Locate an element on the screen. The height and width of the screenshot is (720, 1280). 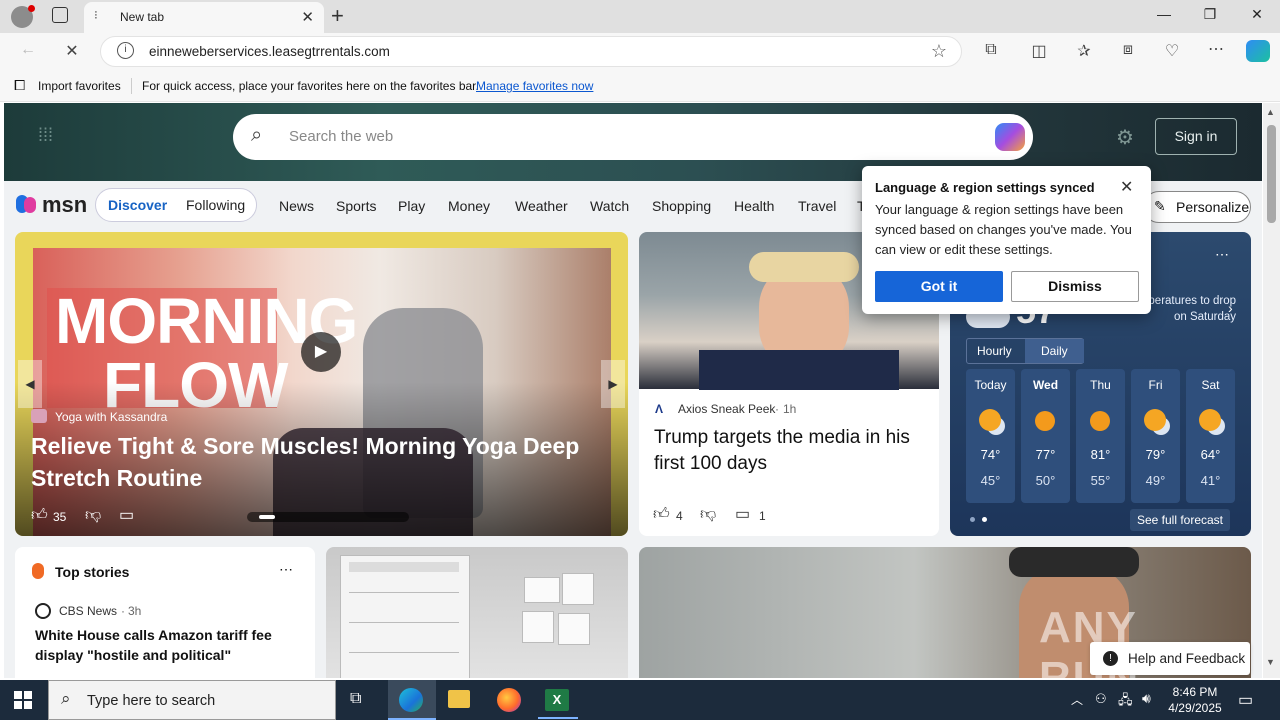
got-it-button: Got it is located at coordinates (939, 286).